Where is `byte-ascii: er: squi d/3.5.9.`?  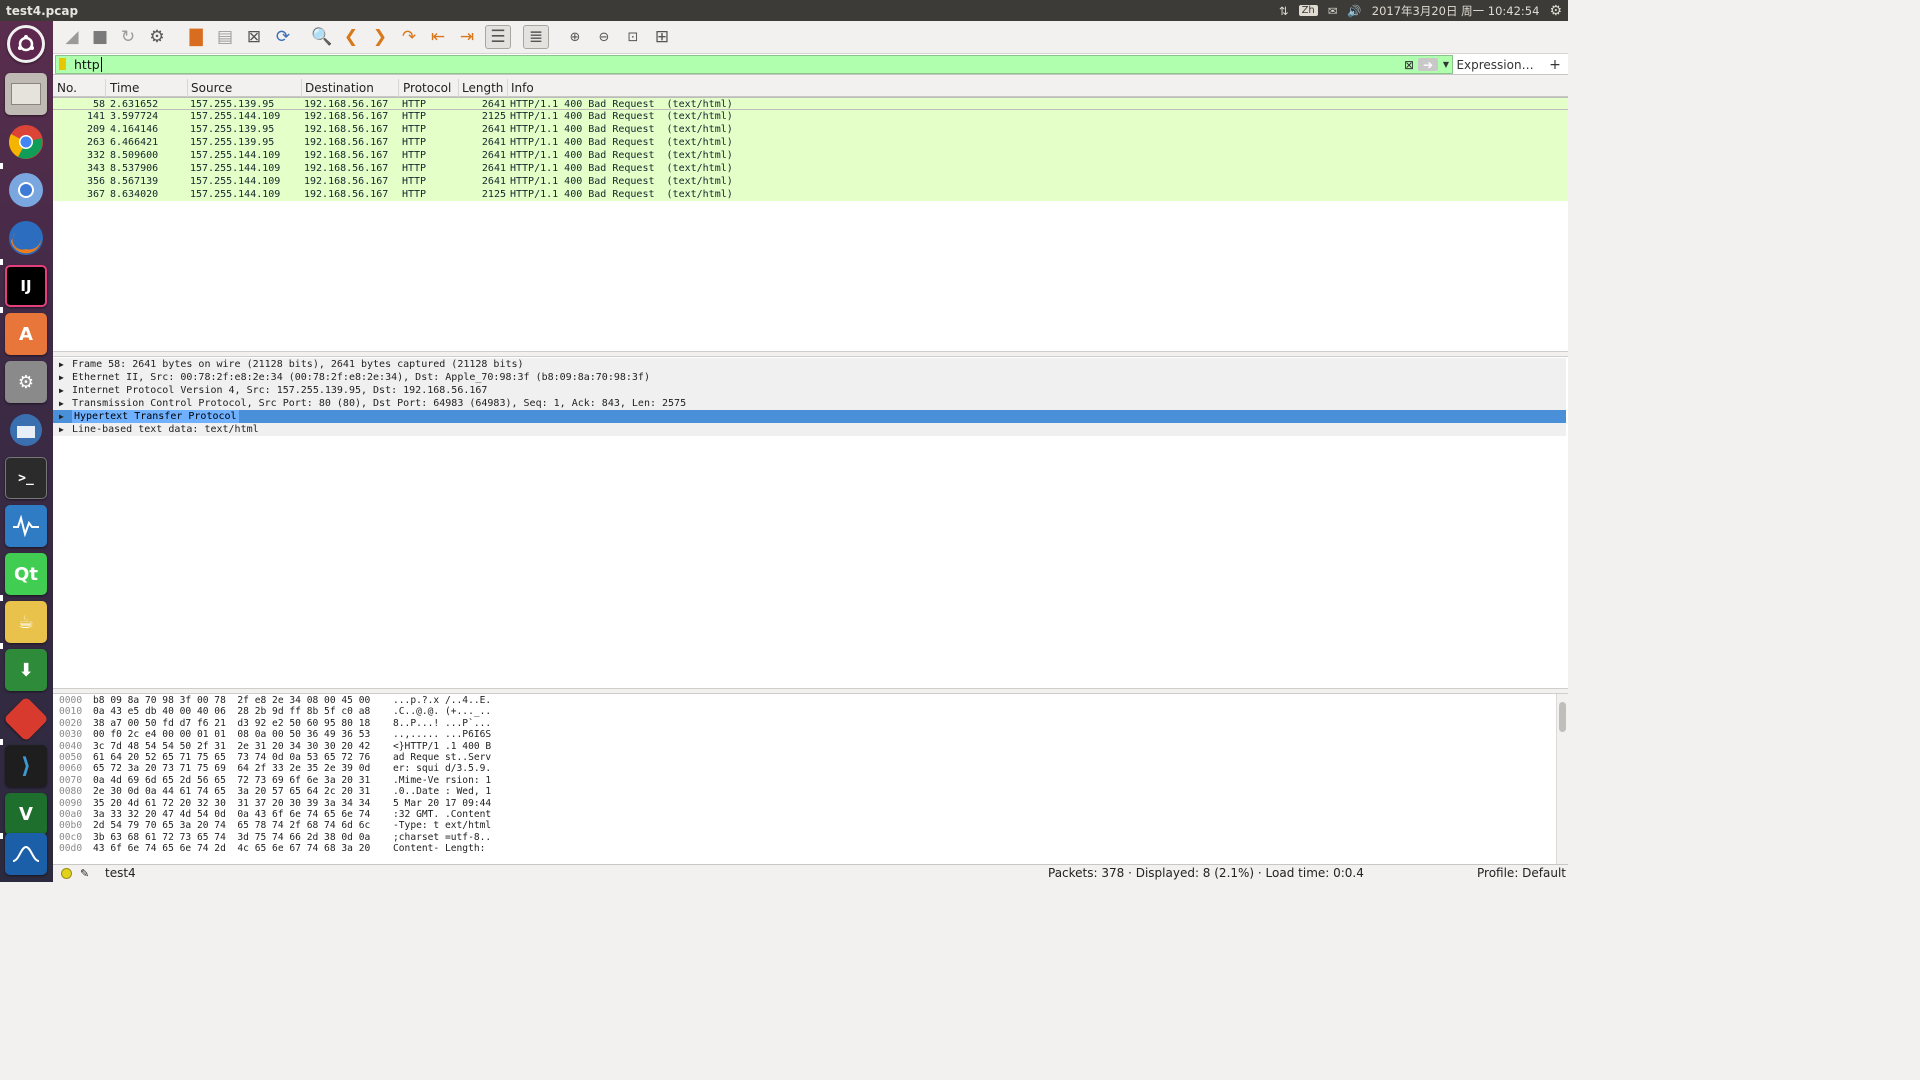 byte-ascii: er: squi d/3.5.9. is located at coordinates (442, 768).